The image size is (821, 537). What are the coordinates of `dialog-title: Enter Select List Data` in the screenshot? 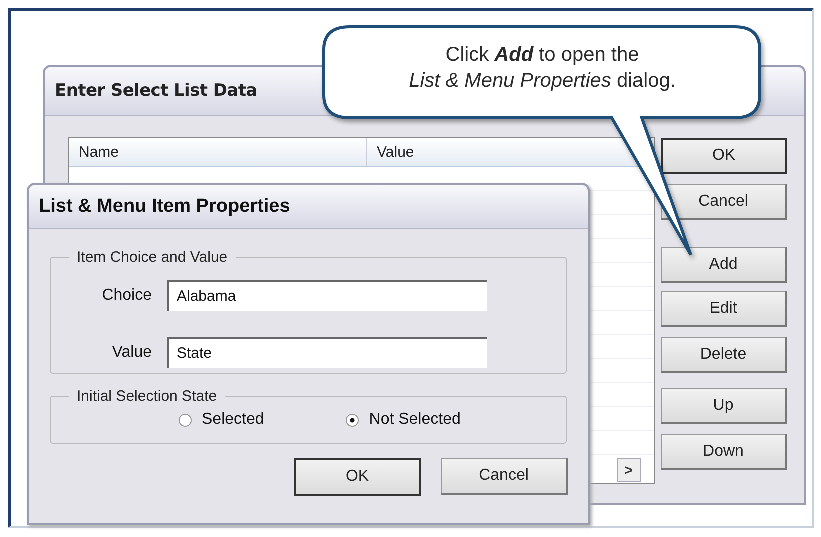 It's located at (156, 91).